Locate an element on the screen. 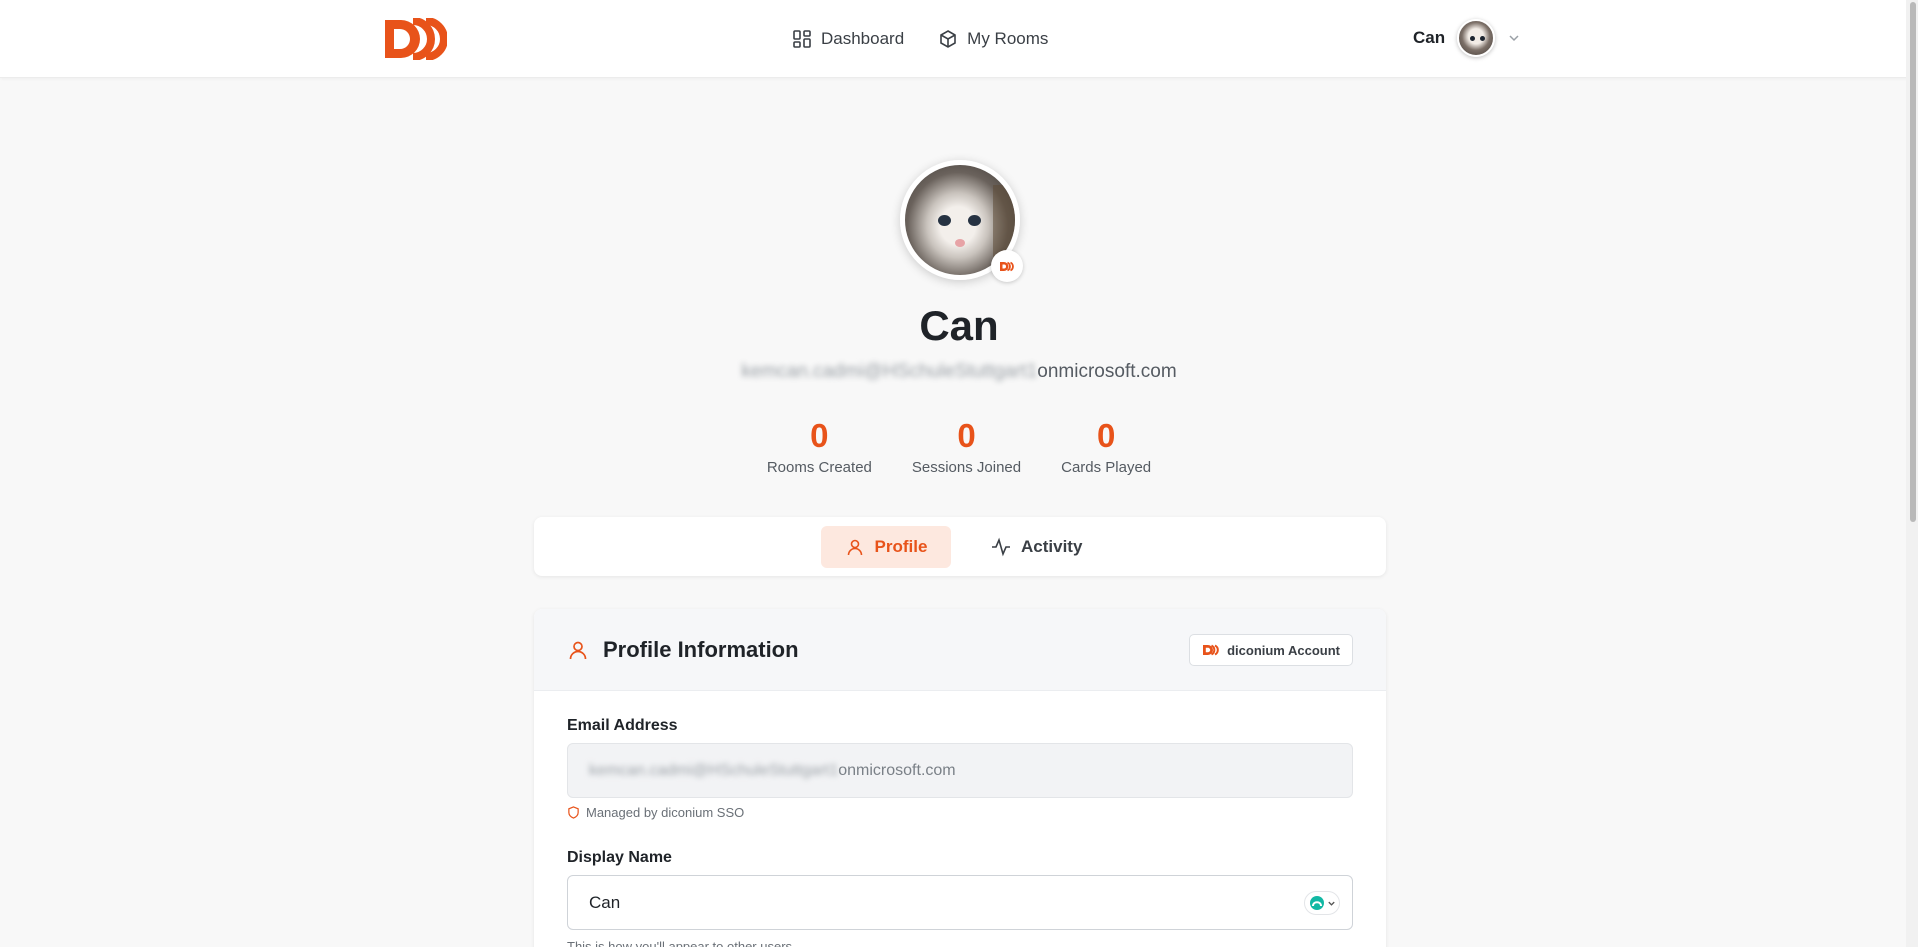 This screenshot has height=947, width=1918. stat-rooms-created: 0 Rooms Created is located at coordinates (819, 446).